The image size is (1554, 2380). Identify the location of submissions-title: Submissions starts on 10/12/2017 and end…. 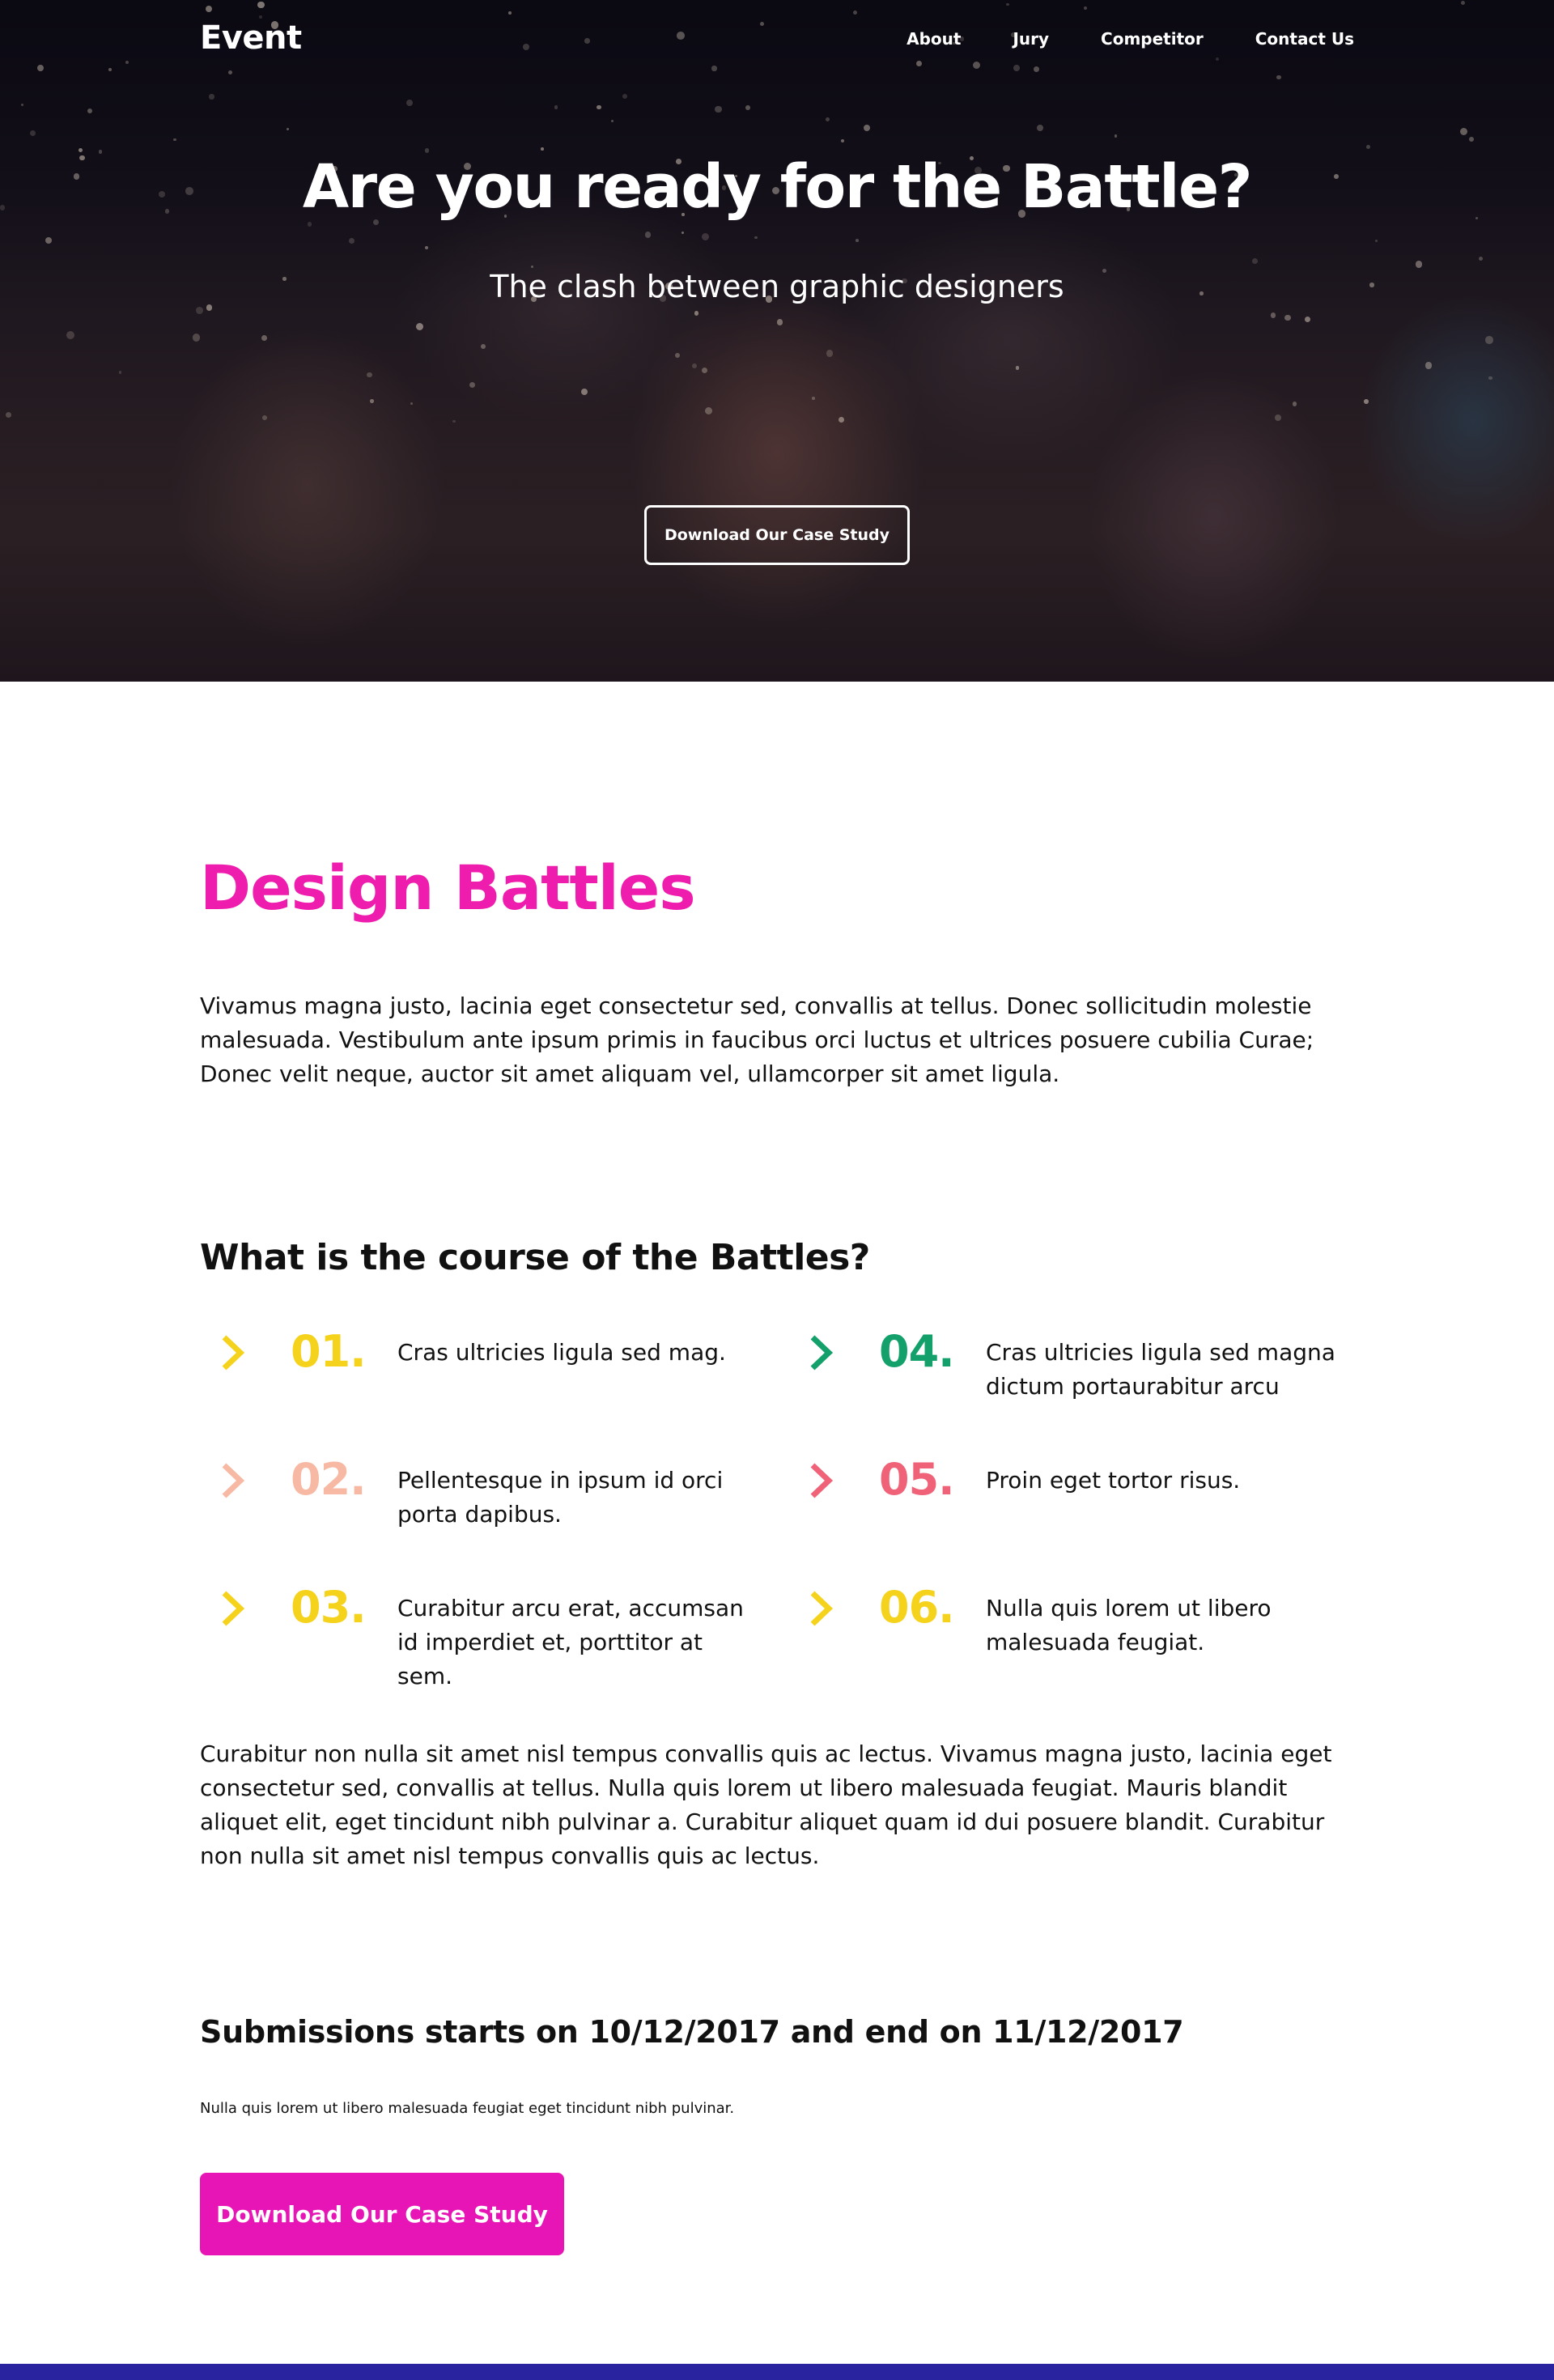
(692, 2032).